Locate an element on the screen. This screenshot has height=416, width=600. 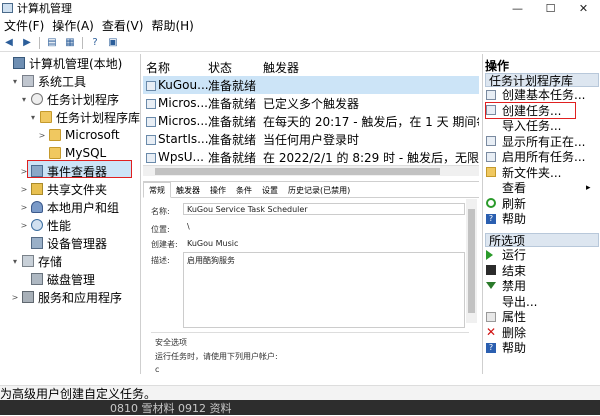
close-button: ✕ is located at coordinates (583, 8).